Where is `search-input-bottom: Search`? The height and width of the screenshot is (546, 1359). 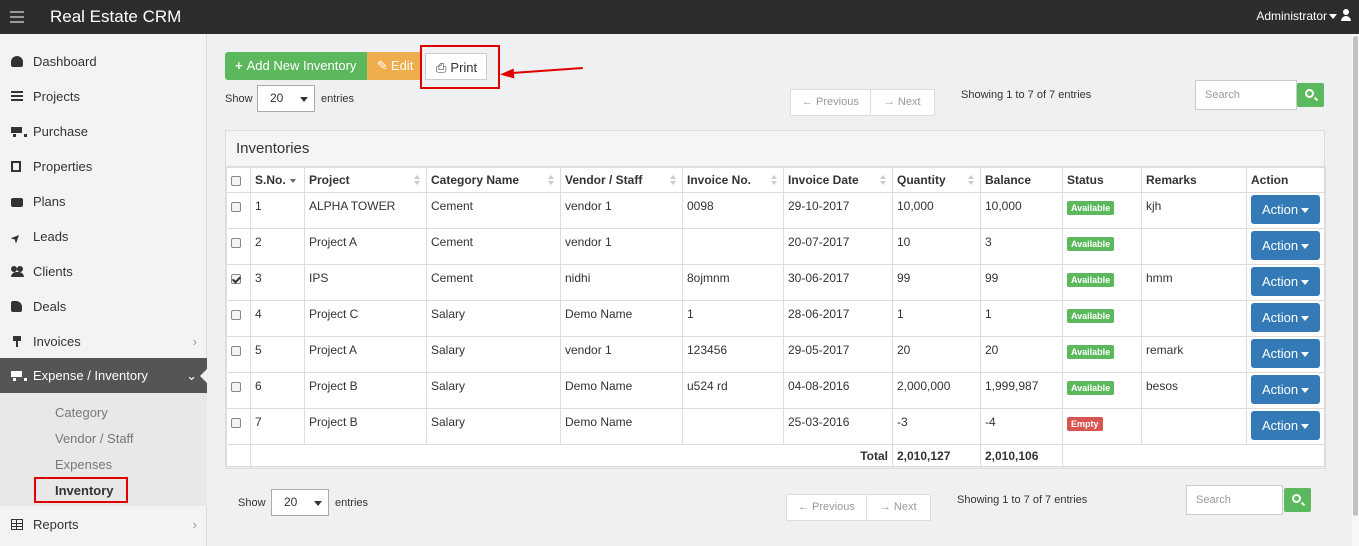 search-input-bottom: Search is located at coordinates (1234, 500).